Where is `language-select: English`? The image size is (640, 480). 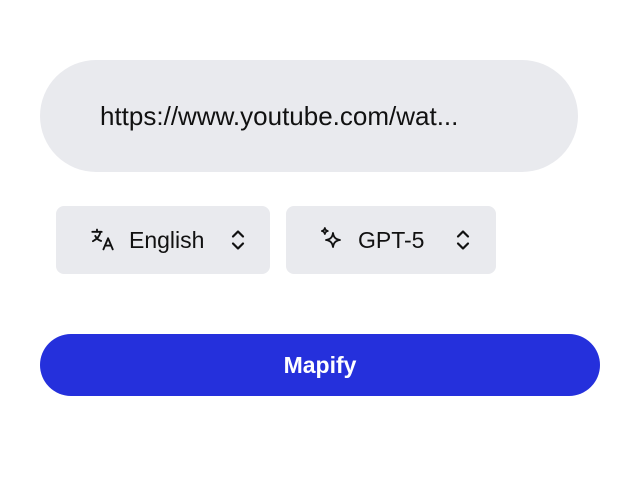 language-select: English is located at coordinates (163, 240).